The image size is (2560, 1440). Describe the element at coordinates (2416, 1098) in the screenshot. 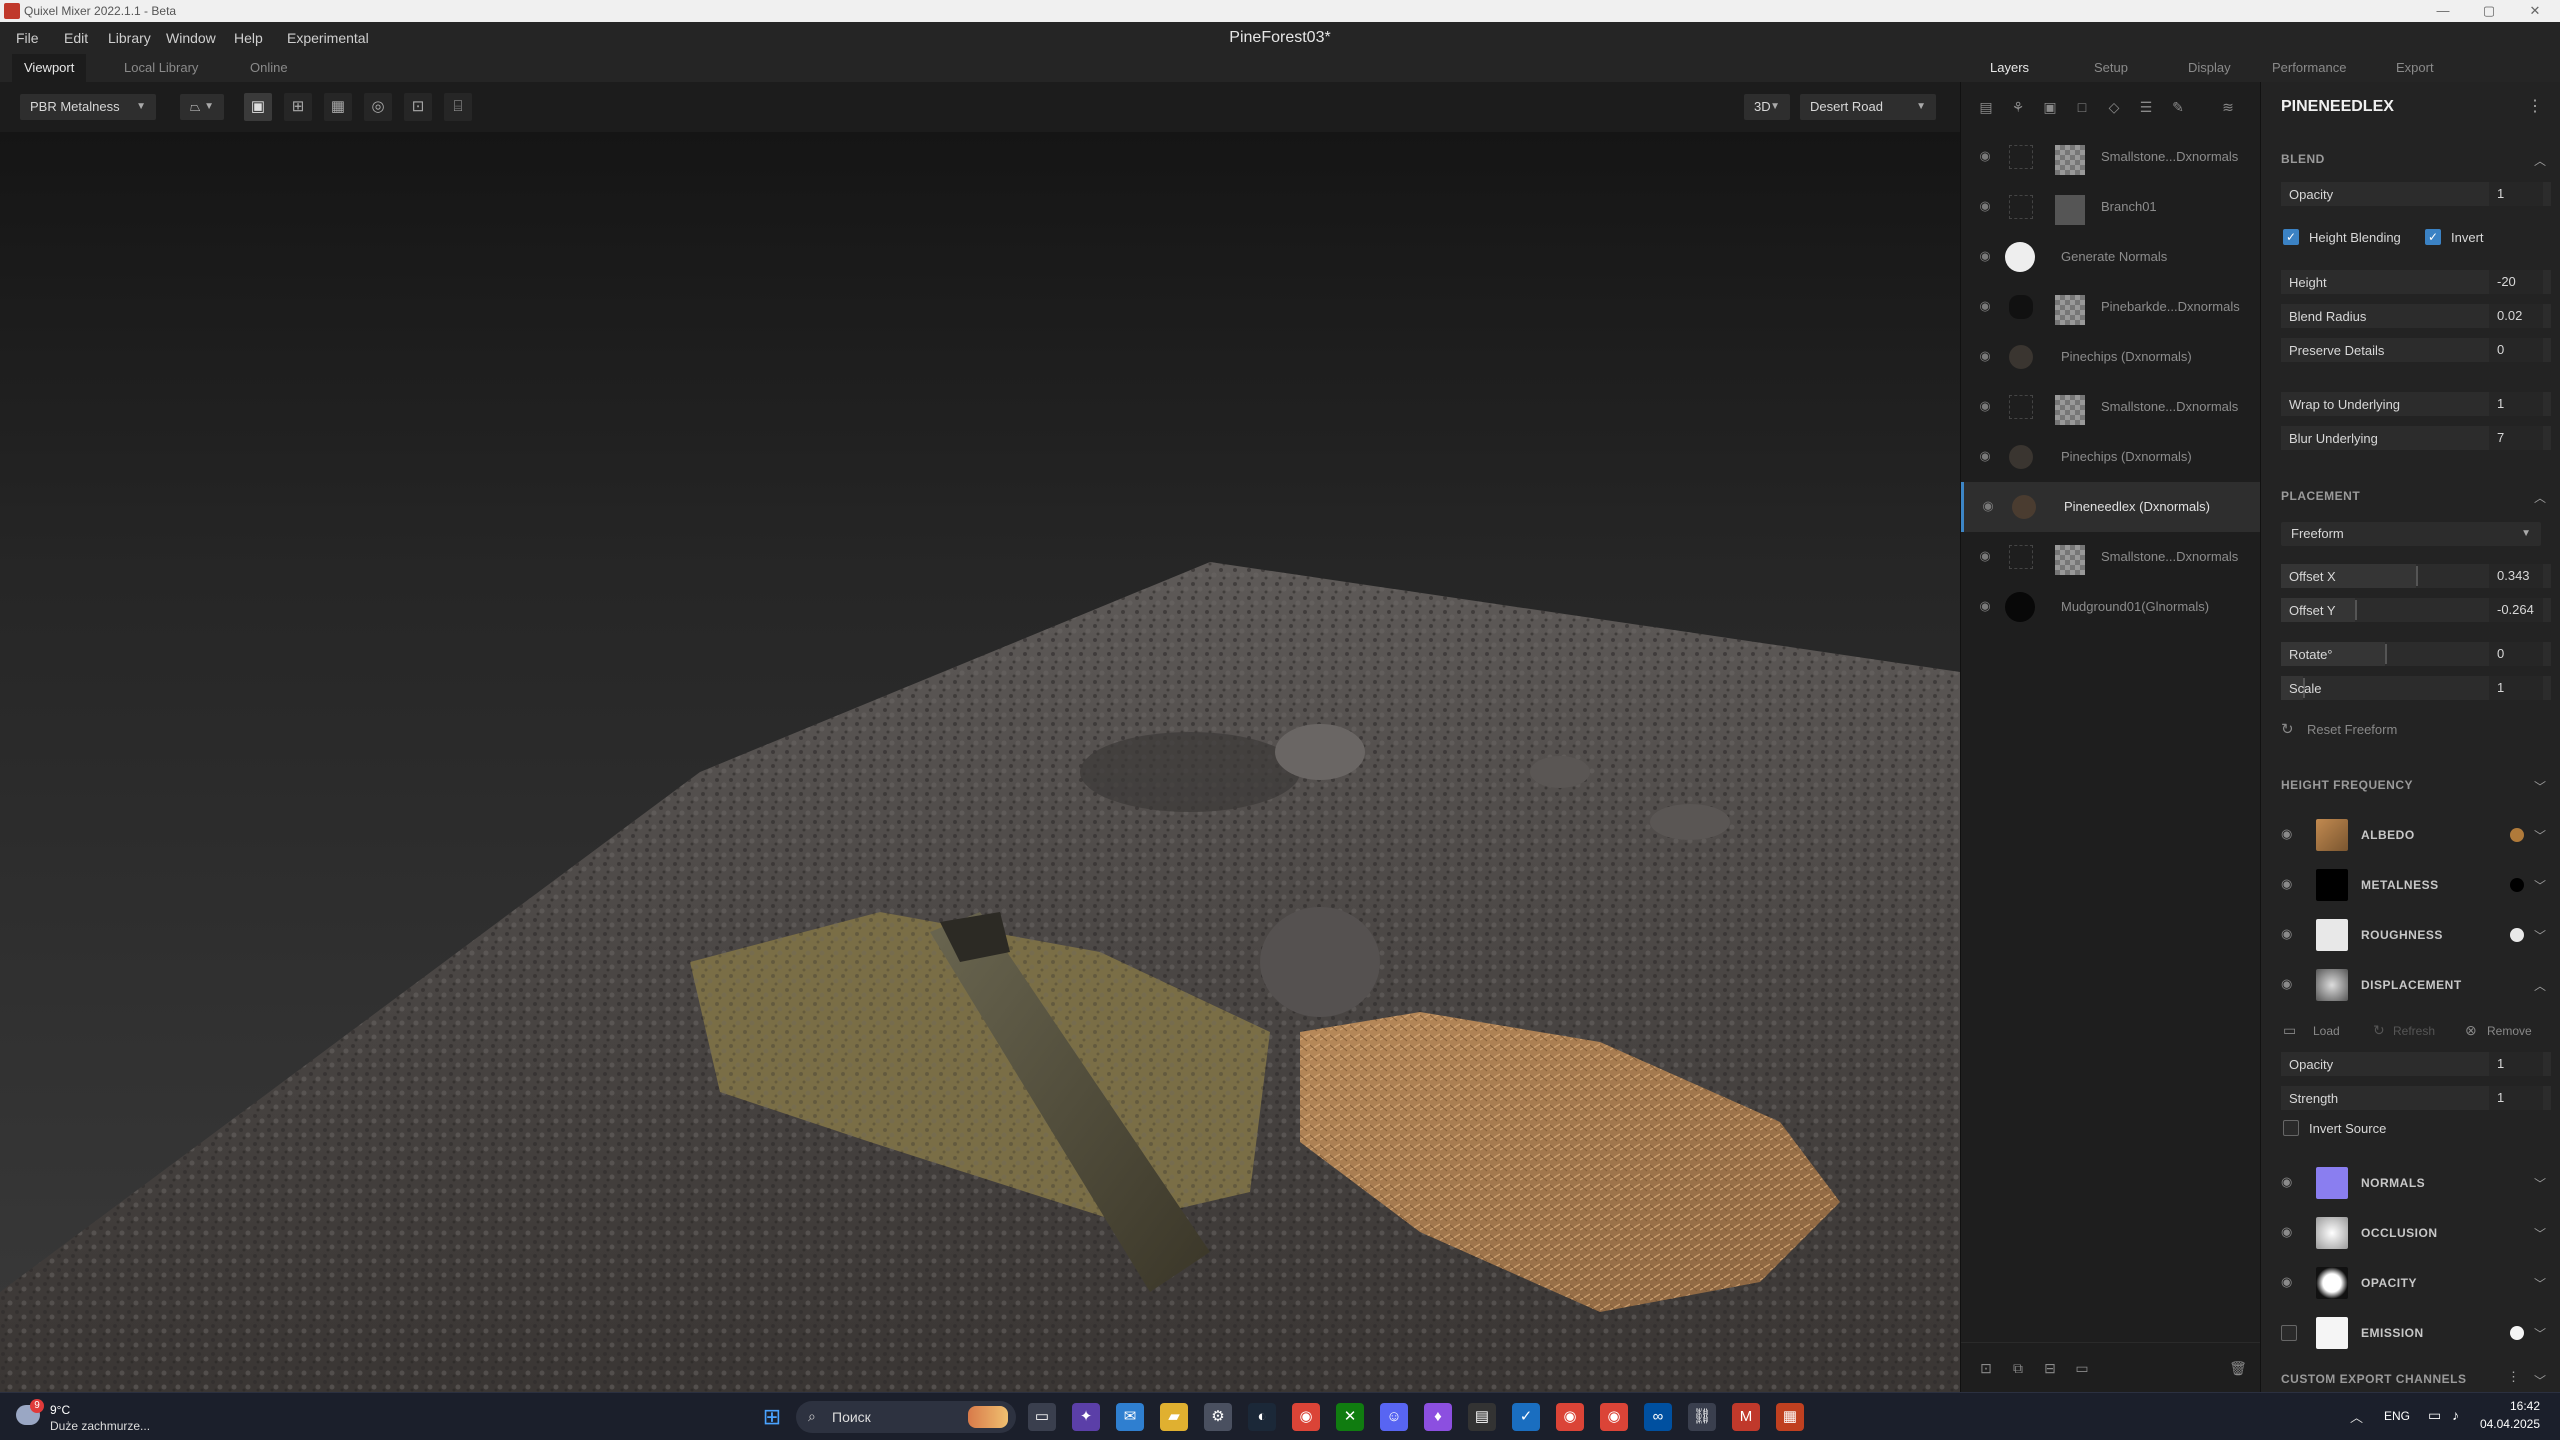

I see `displacement-strength-field: Strength 1` at that location.